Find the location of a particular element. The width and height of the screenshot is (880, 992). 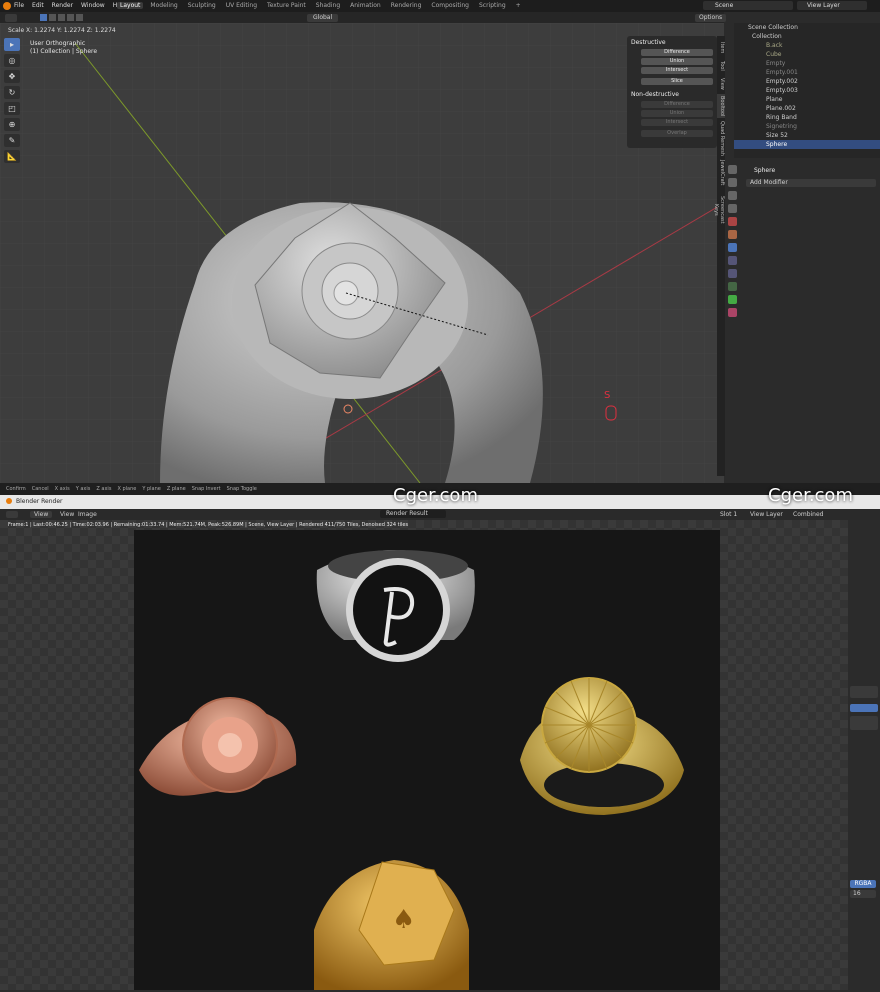

tab-jewelcraft: JewelCraft is located at coordinates (721, 173).